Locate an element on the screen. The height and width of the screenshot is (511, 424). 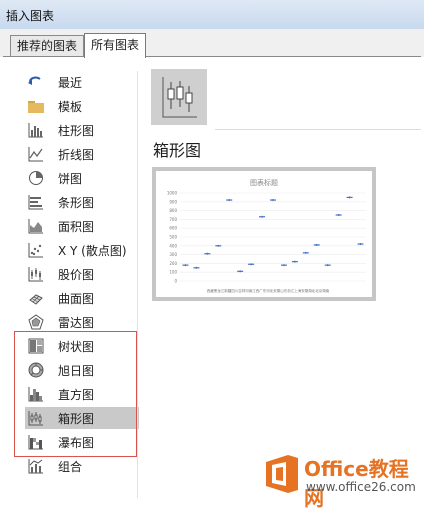
sidebar-item-surface: 曲面图 is located at coordinates (82, 298).